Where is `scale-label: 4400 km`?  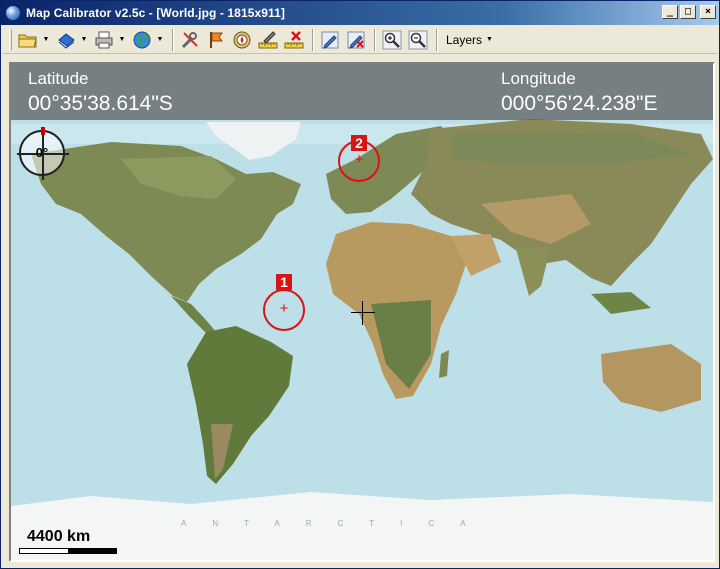 scale-label: 4400 km is located at coordinates (59, 536).